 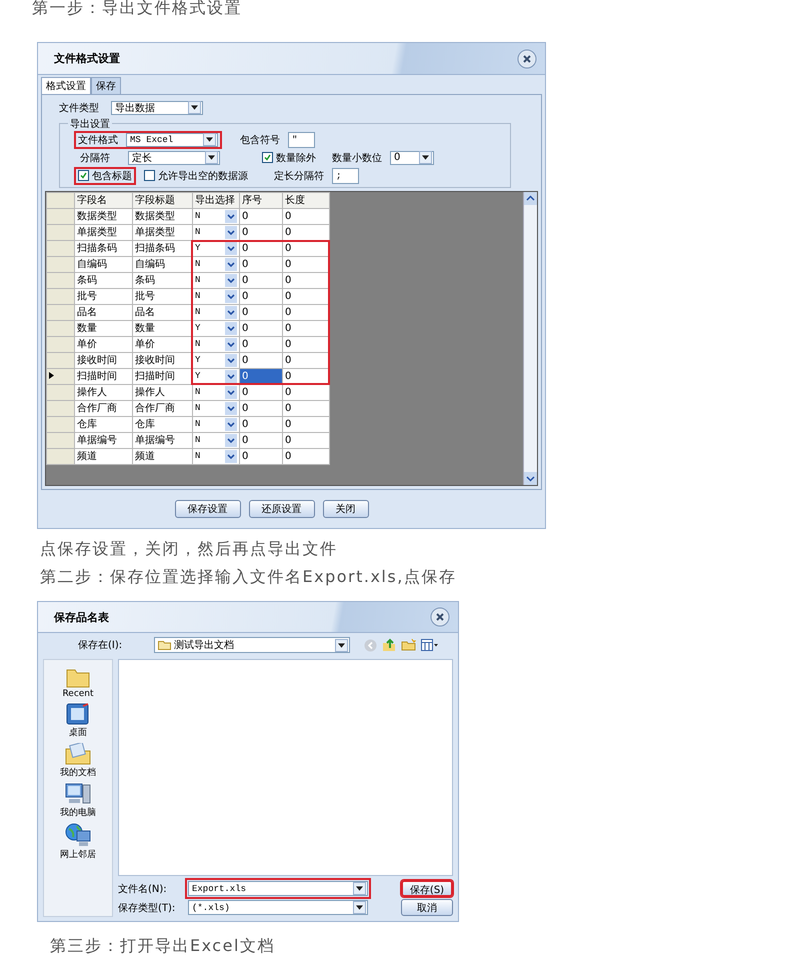 I want to click on table-cell: 品名, so click(x=162, y=312).